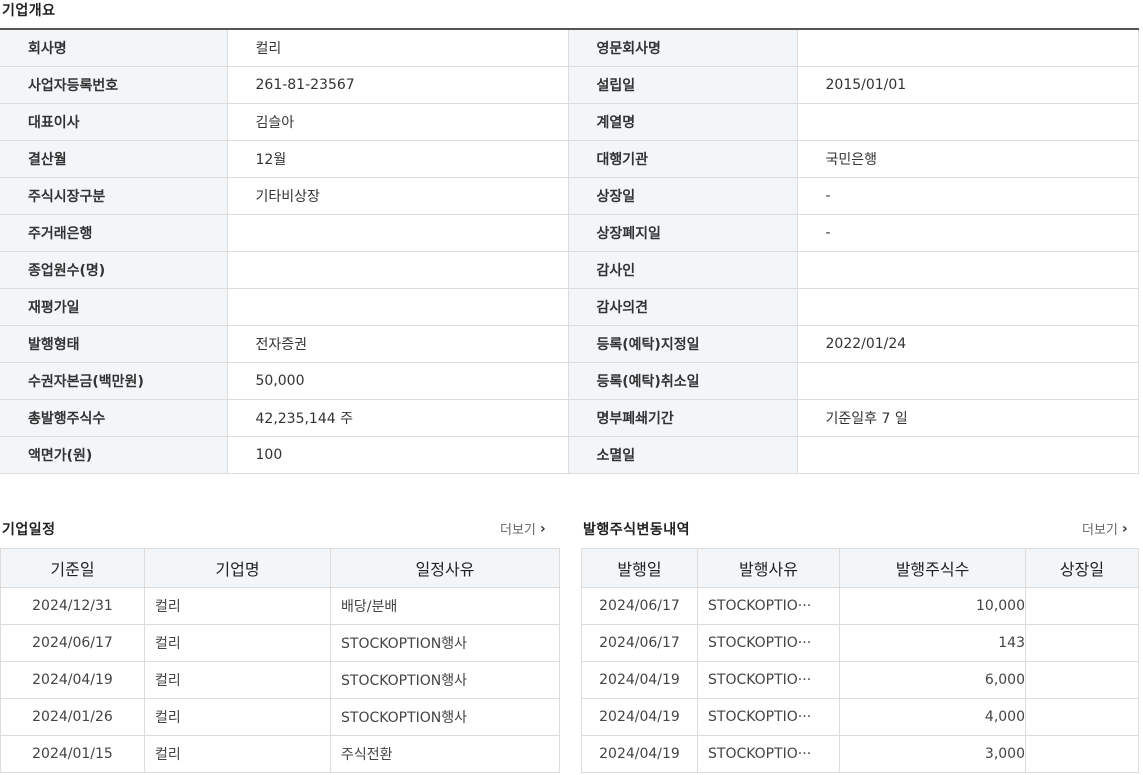 This screenshot has width=1143, height=775. What do you see at coordinates (114, 85) in the screenshot?
I see `field-label: 사업자등록번호` at bounding box center [114, 85].